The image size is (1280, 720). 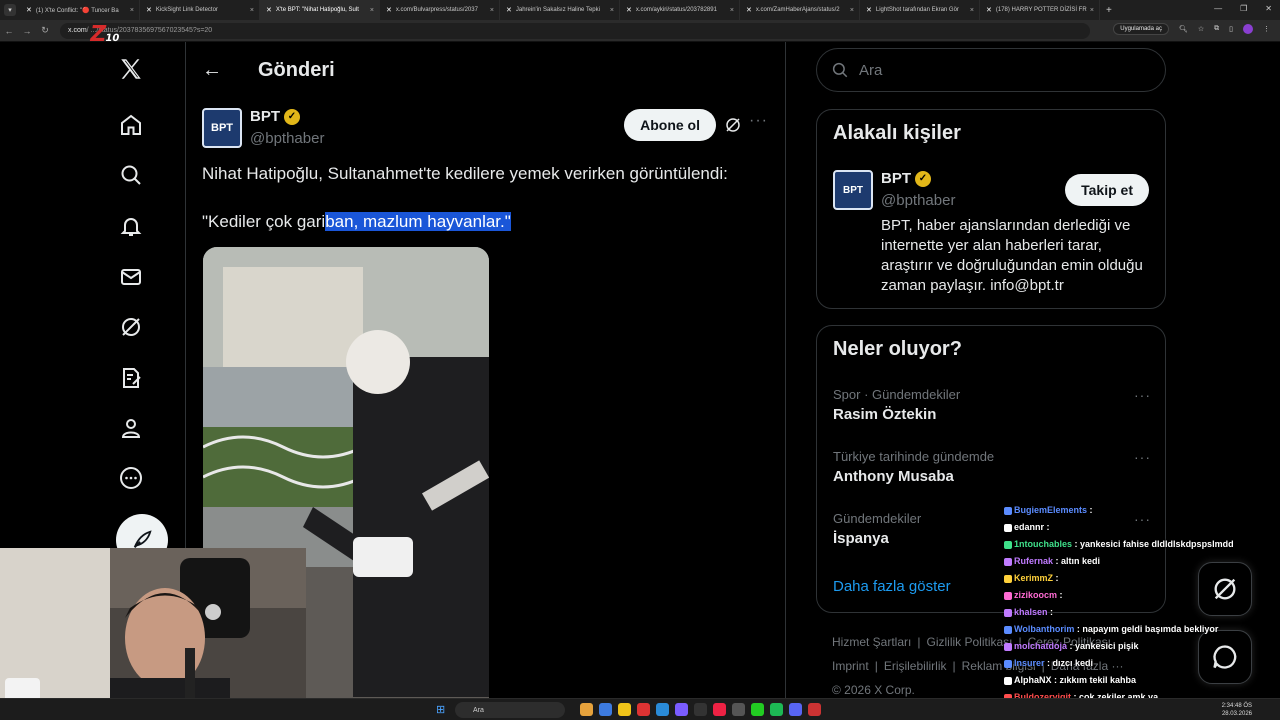 I want to click on chat-username: 1ntouchables, so click(x=1043, y=544).